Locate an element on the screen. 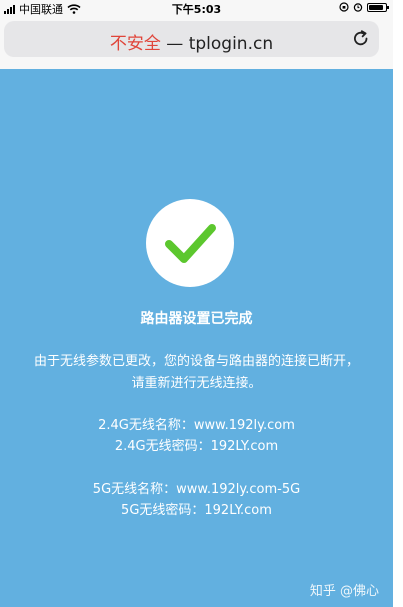 This screenshot has height=607, width=403. wifi-24g-name: 2.4G无线名称：www.192ly.com is located at coordinates (196, 425).